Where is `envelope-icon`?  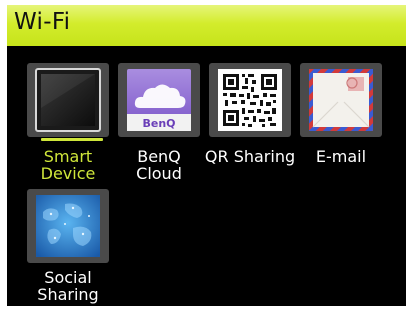 envelope-icon is located at coordinates (341, 100).